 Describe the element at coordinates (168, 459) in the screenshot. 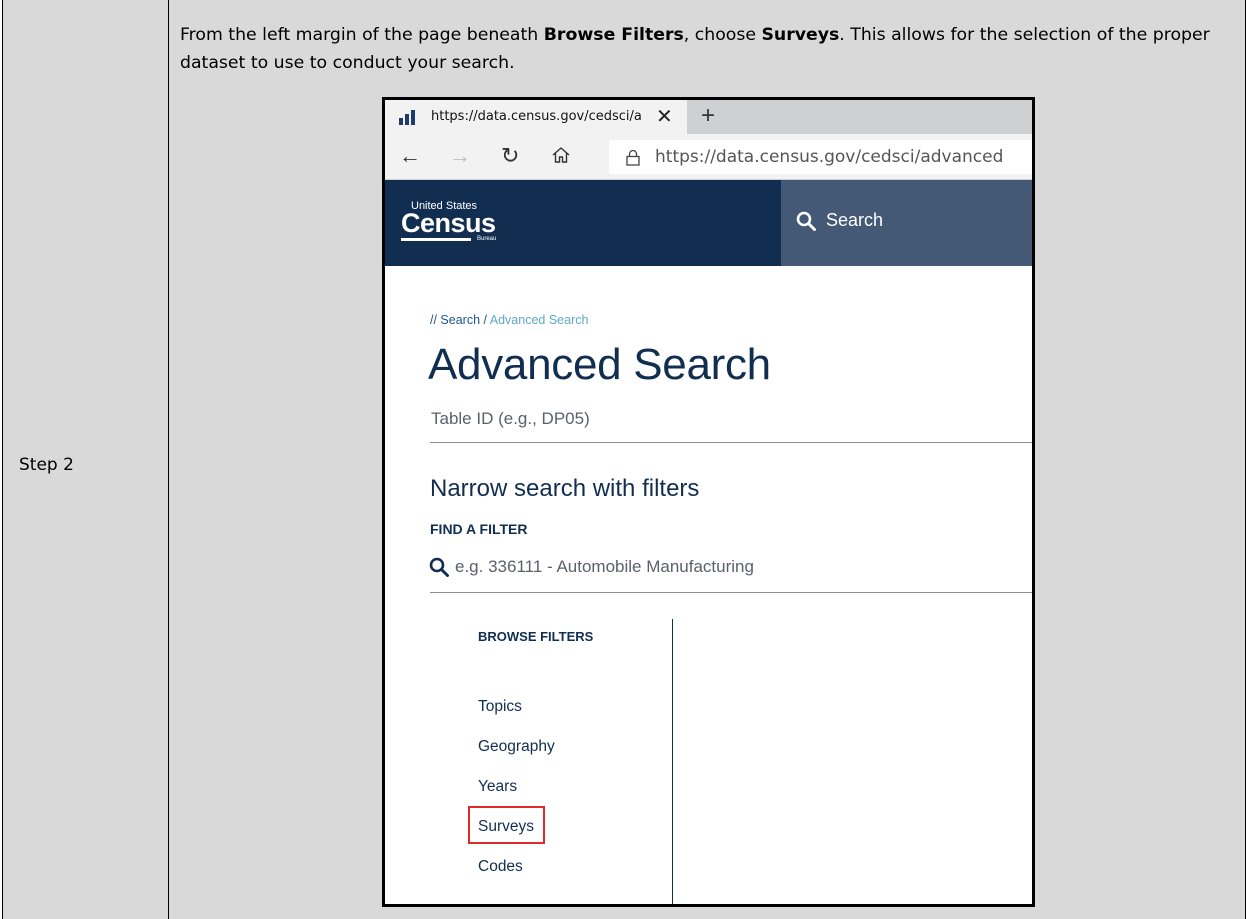

I see `column-divider` at that location.